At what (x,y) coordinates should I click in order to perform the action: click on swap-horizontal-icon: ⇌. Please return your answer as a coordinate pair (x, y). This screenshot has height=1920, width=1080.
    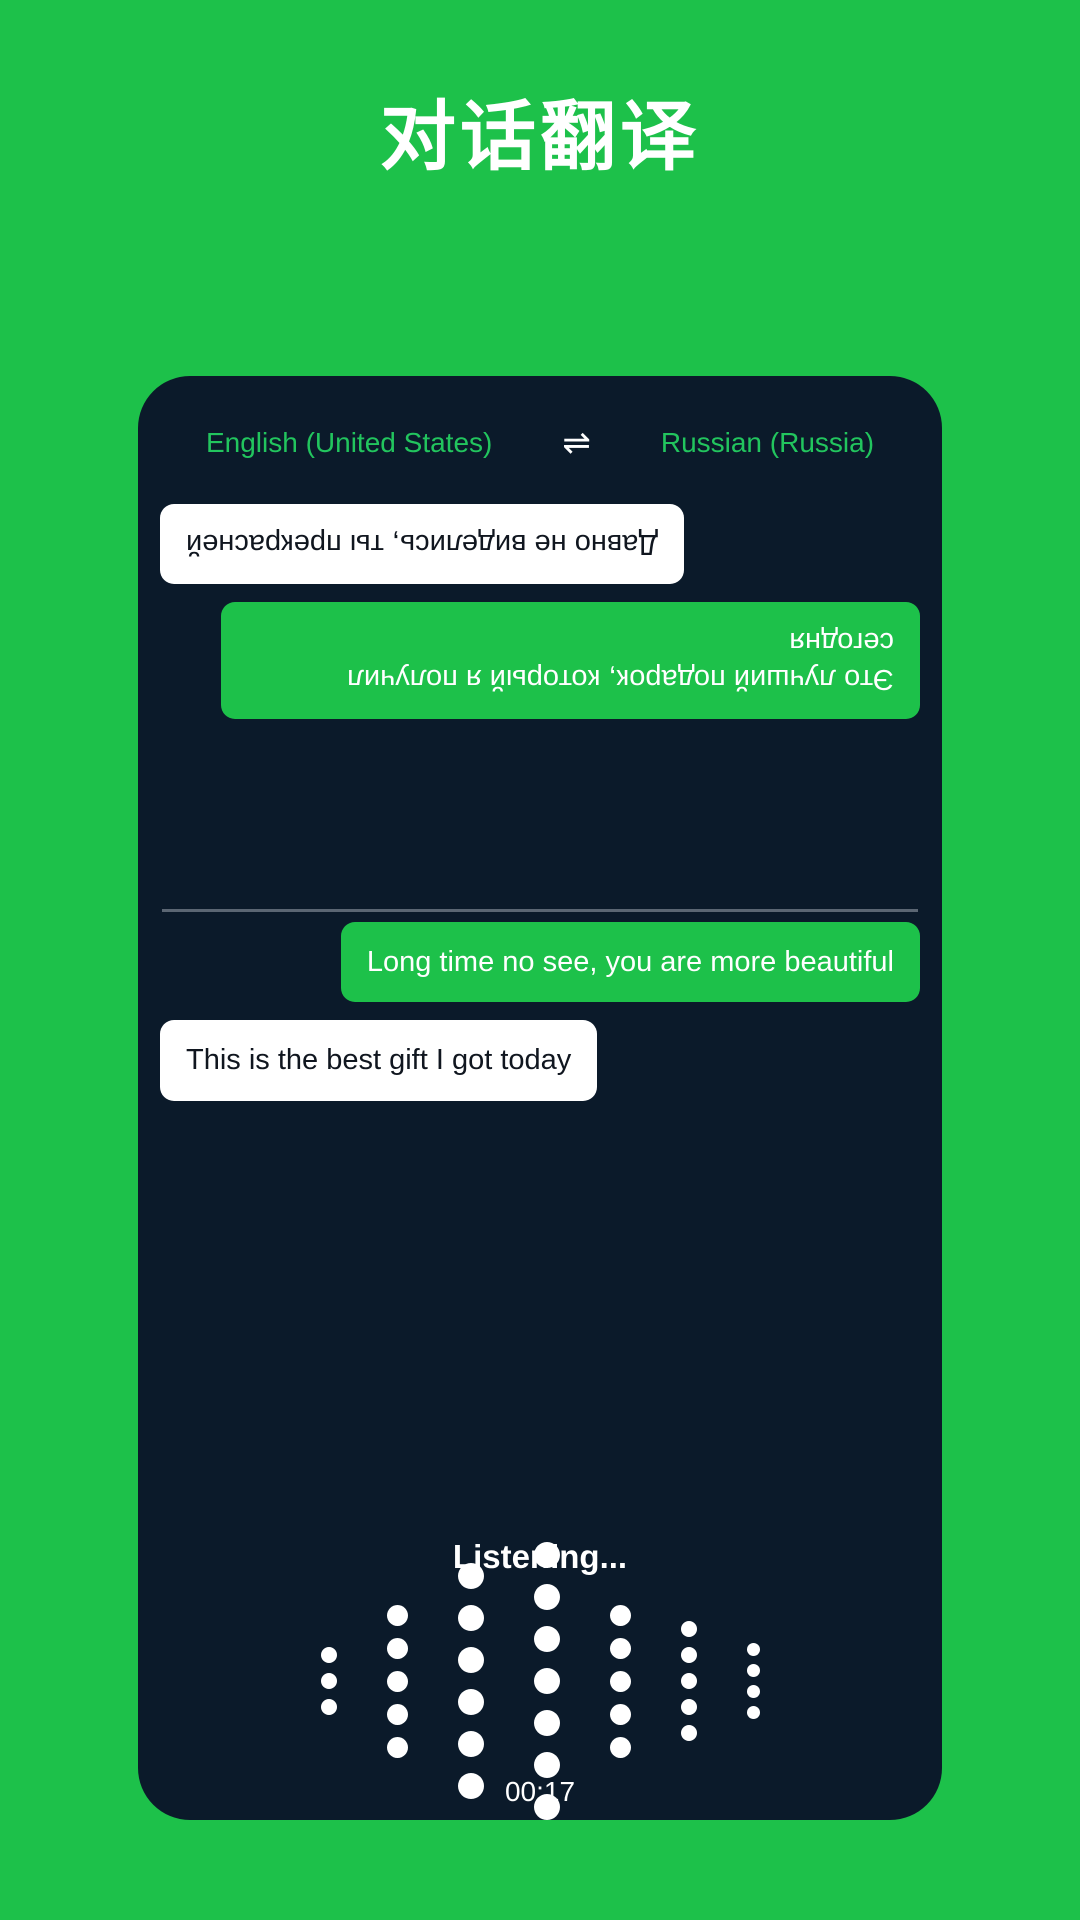
    Looking at the image, I should click on (576, 443).